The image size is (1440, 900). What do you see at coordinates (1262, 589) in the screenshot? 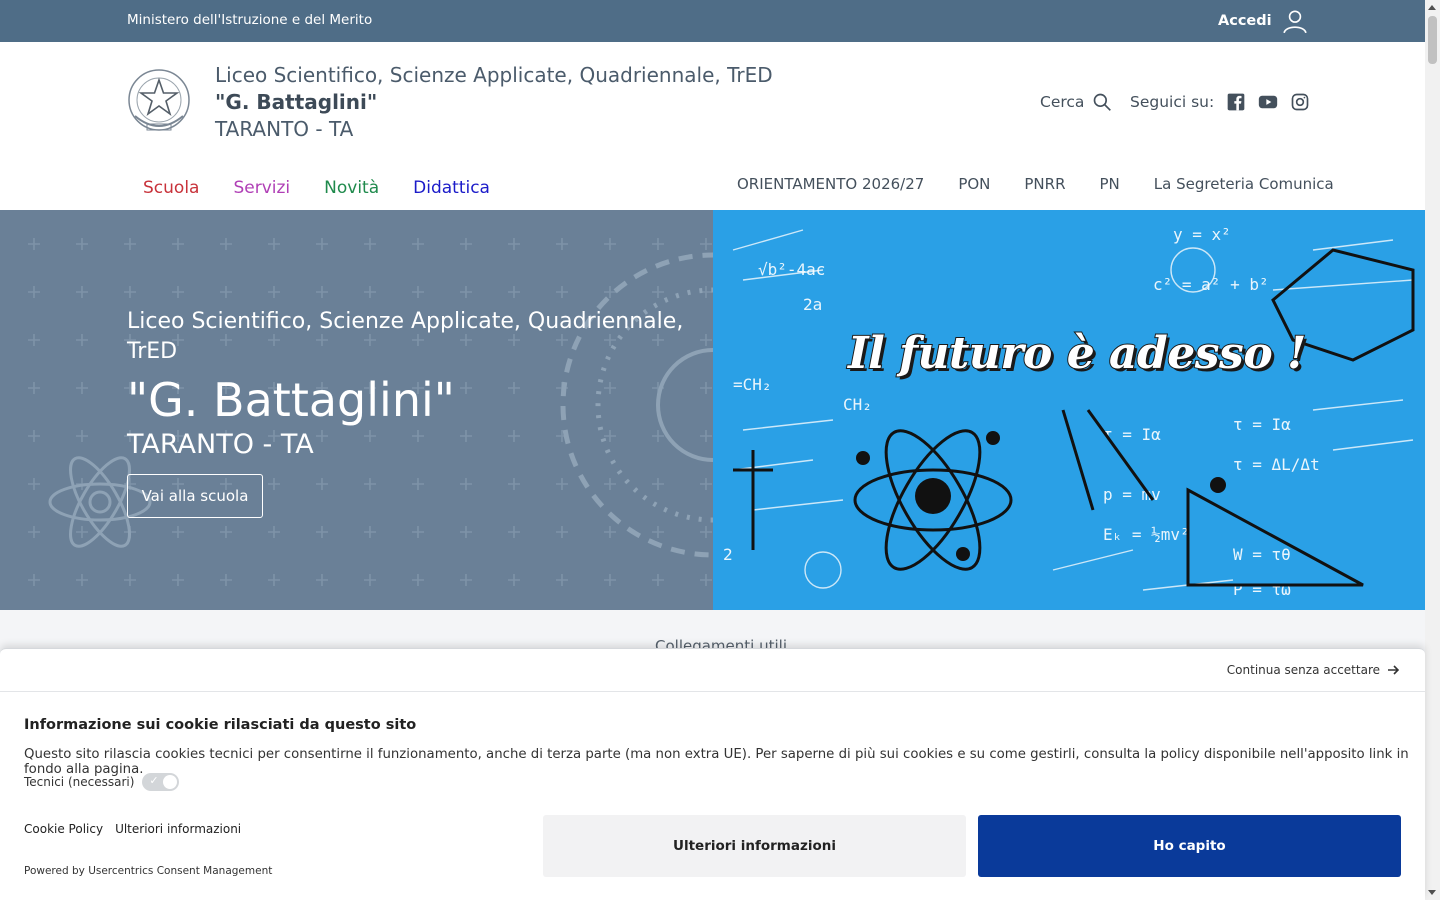
I see `svg-text: P = τω` at bounding box center [1262, 589].